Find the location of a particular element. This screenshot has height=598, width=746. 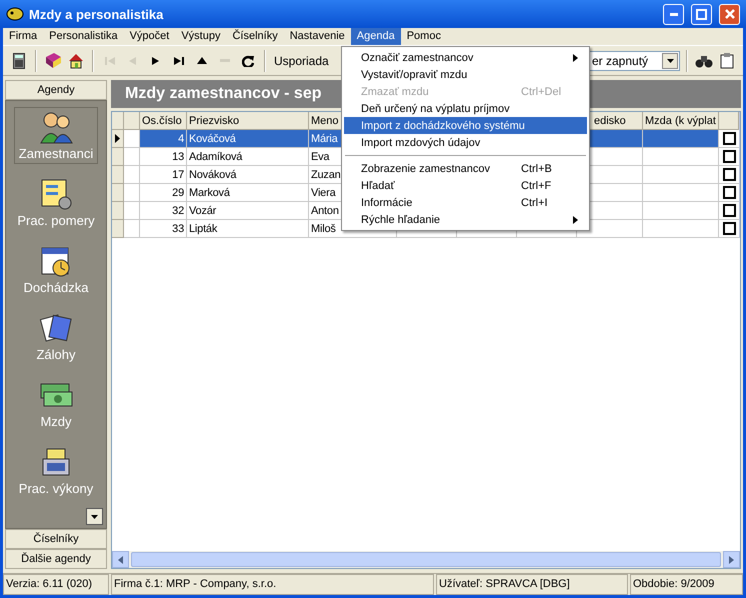

table-cell: 17 is located at coordinates (163, 175).